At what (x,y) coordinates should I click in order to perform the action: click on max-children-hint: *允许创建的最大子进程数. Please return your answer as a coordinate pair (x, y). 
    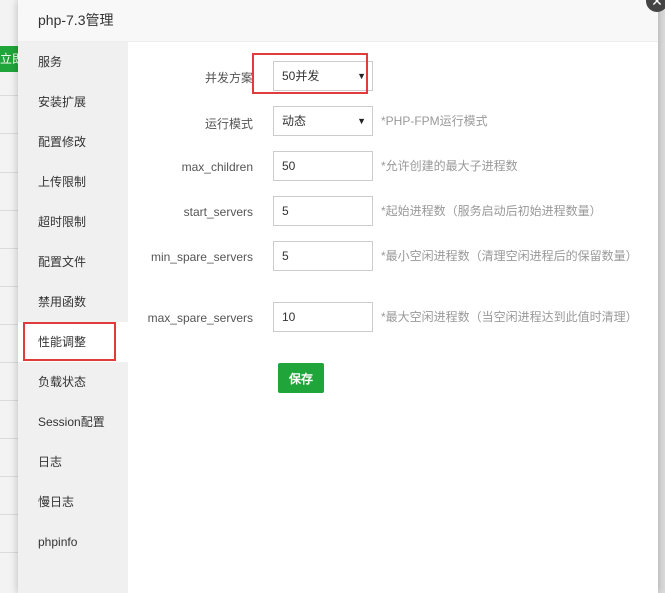
    Looking at the image, I should click on (449, 166).